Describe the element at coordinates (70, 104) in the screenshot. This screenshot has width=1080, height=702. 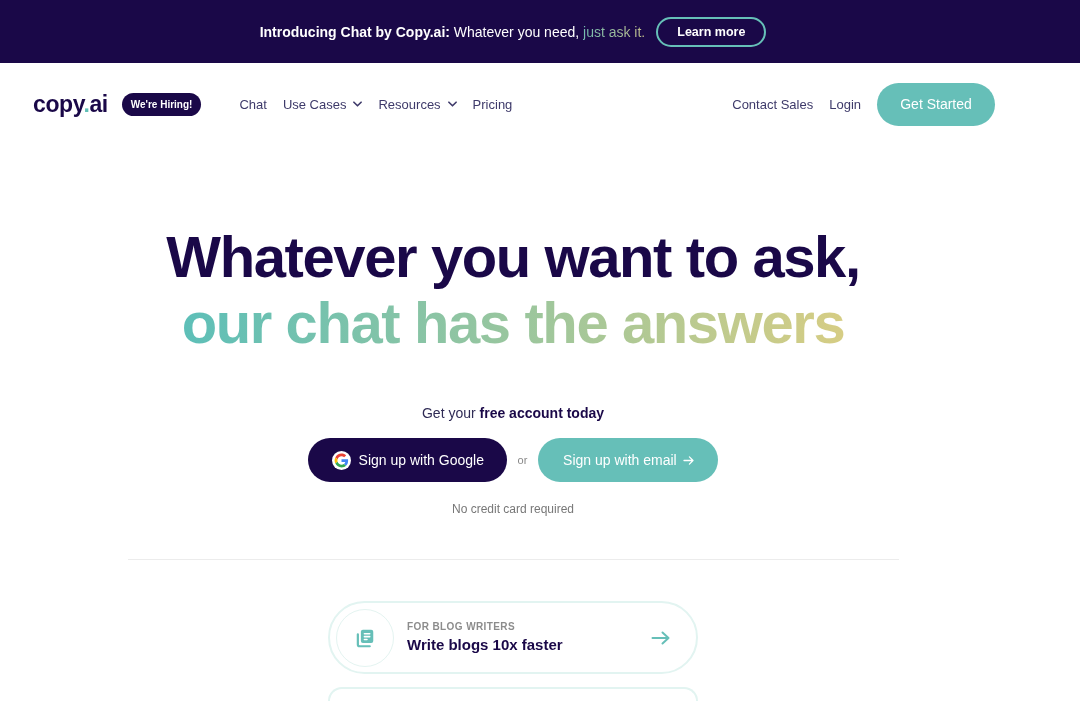
I see `logo: copy.ai` at that location.